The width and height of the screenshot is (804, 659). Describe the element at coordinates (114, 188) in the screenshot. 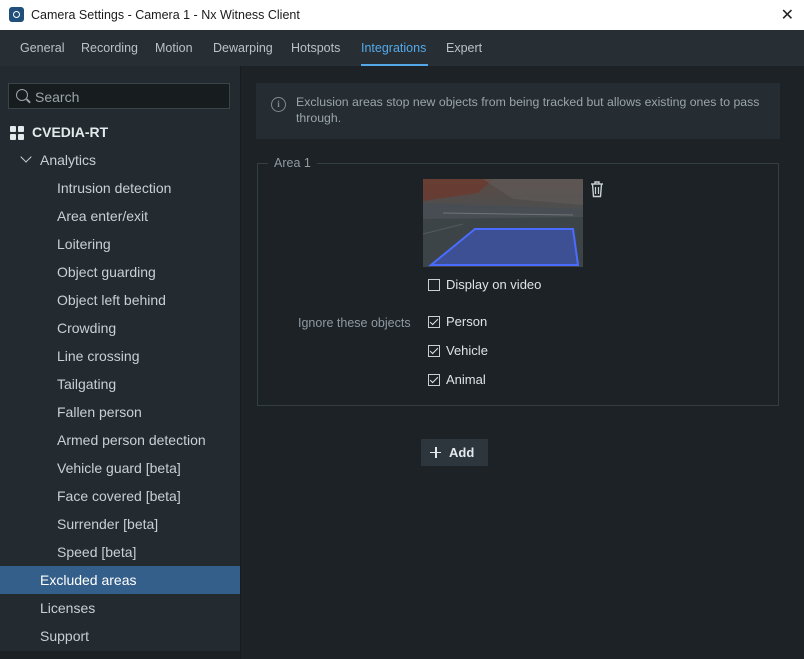

I see `tree-item-label: Intrusion detection` at that location.